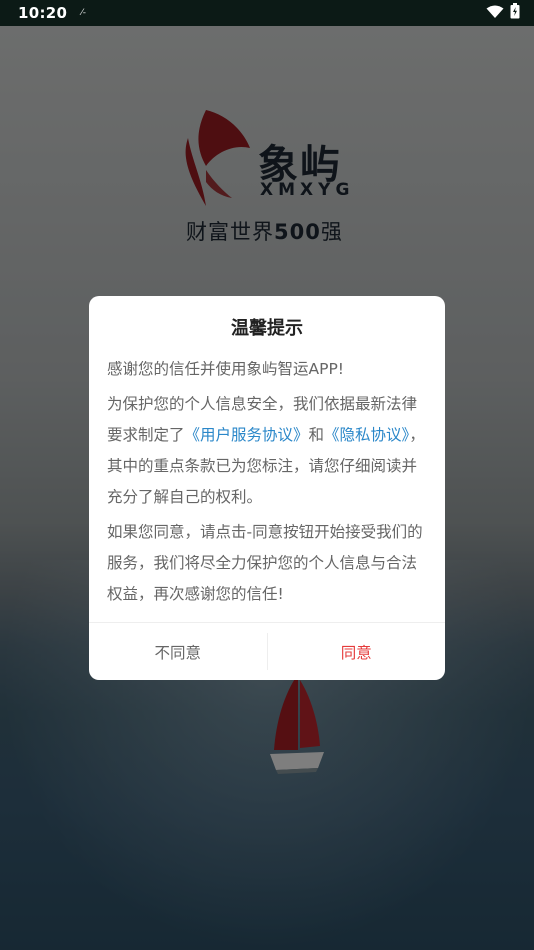 The width and height of the screenshot is (534, 950). I want to click on privacy-policy-link: 《隐私协议》, so click(366, 435).